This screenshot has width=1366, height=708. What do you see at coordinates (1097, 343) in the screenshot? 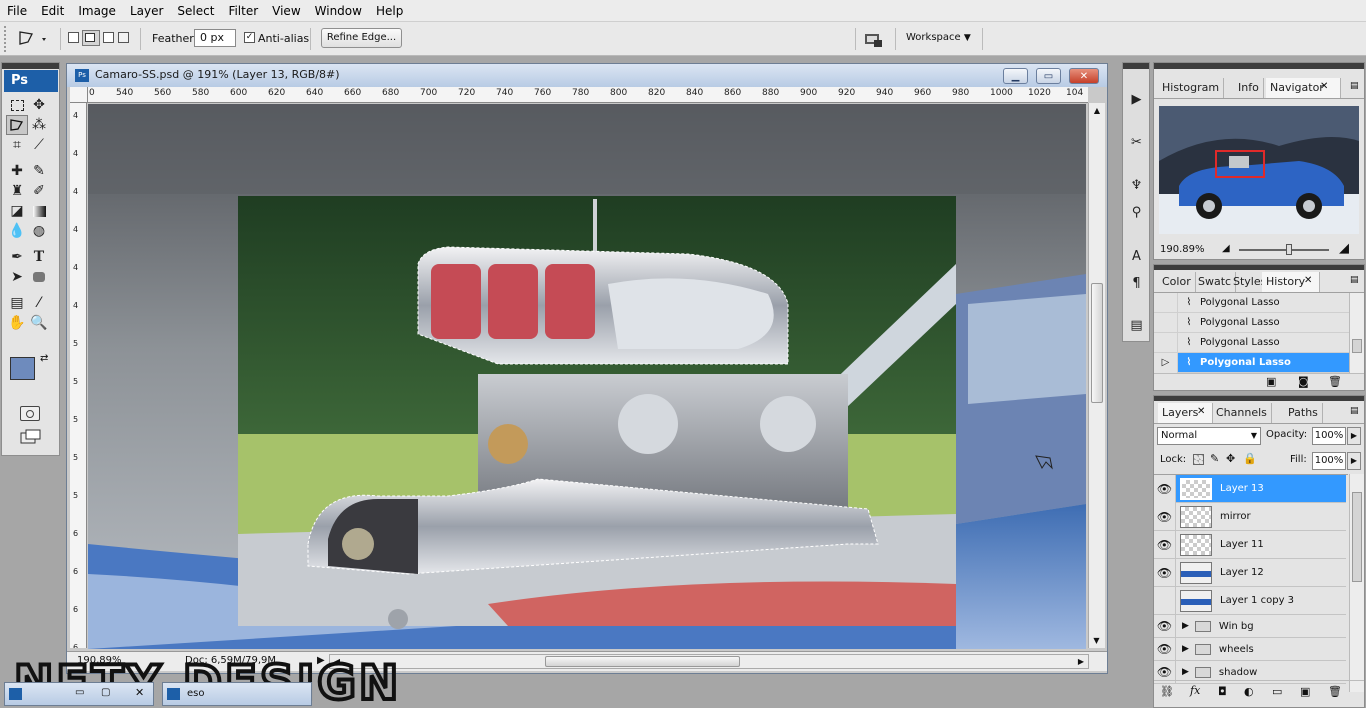
I see `scroll-thumb` at bounding box center [1097, 343].